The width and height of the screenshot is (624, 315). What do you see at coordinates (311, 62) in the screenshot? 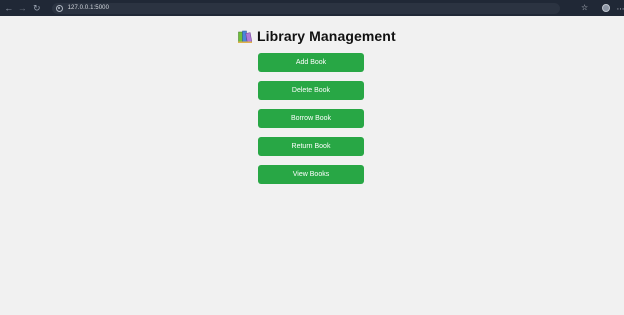
I see `add-book-button: Add Book` at bounding box center [311, 62].